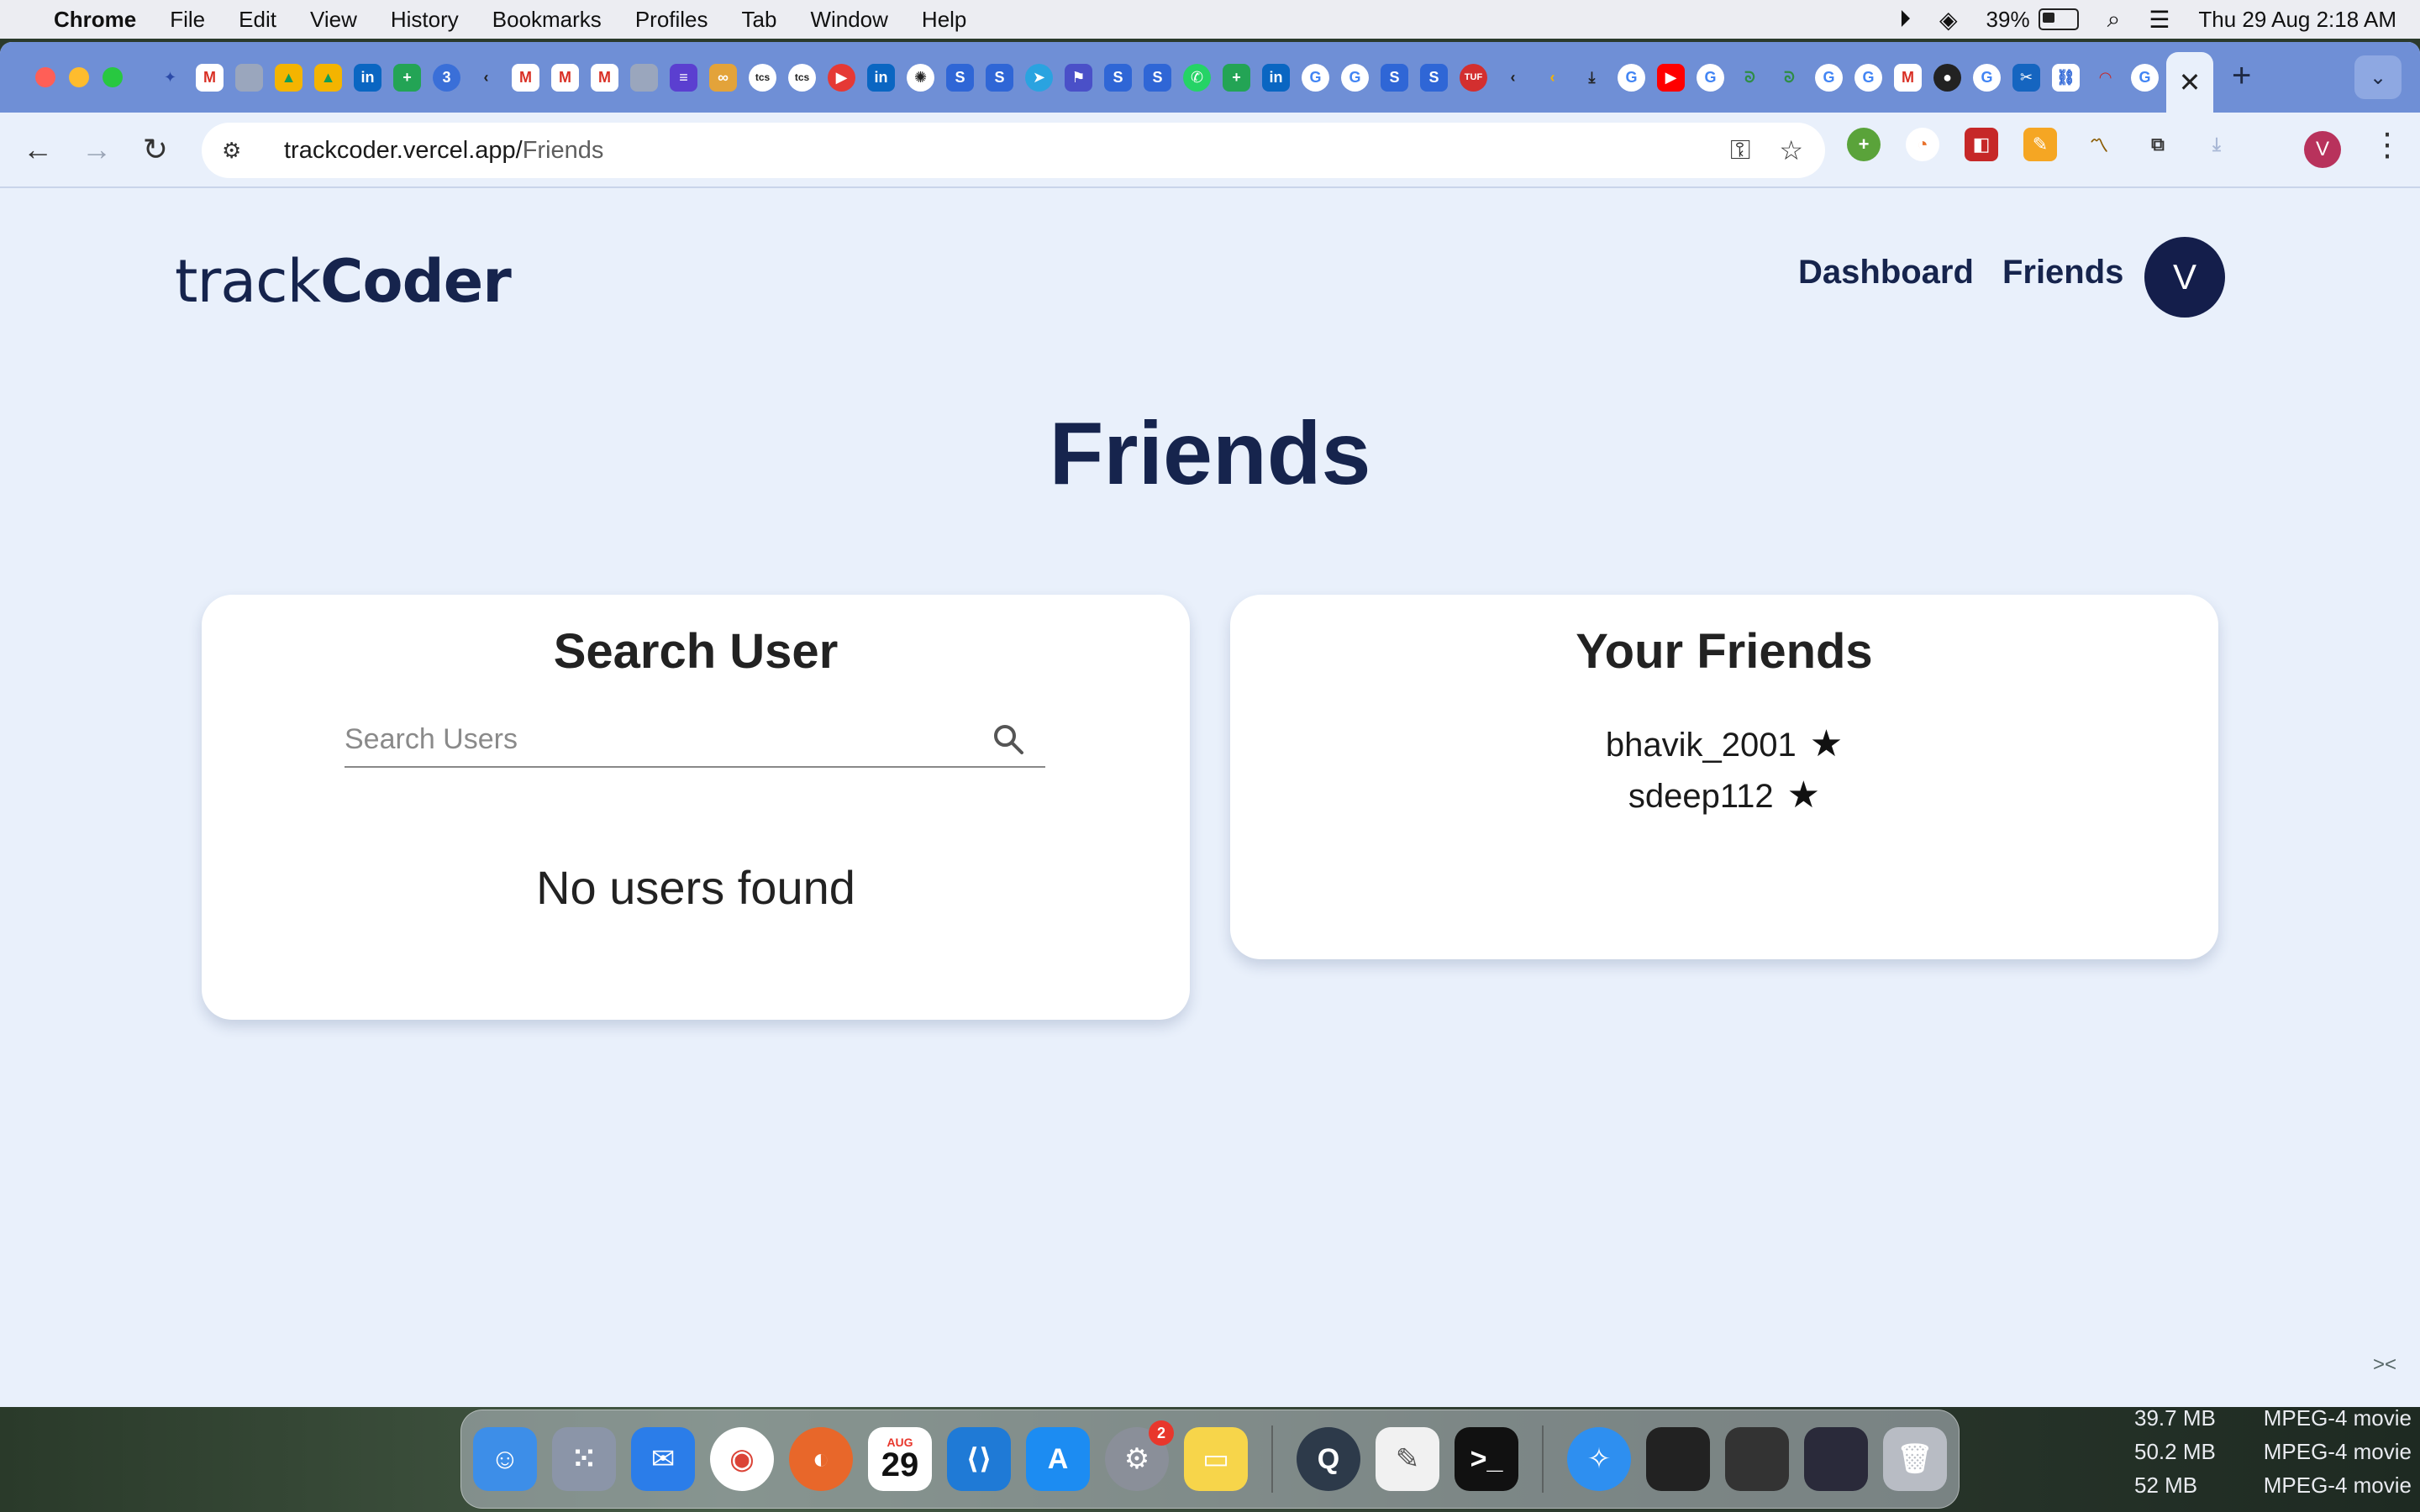  I want to click on menu-file: File, so click(187, 20).